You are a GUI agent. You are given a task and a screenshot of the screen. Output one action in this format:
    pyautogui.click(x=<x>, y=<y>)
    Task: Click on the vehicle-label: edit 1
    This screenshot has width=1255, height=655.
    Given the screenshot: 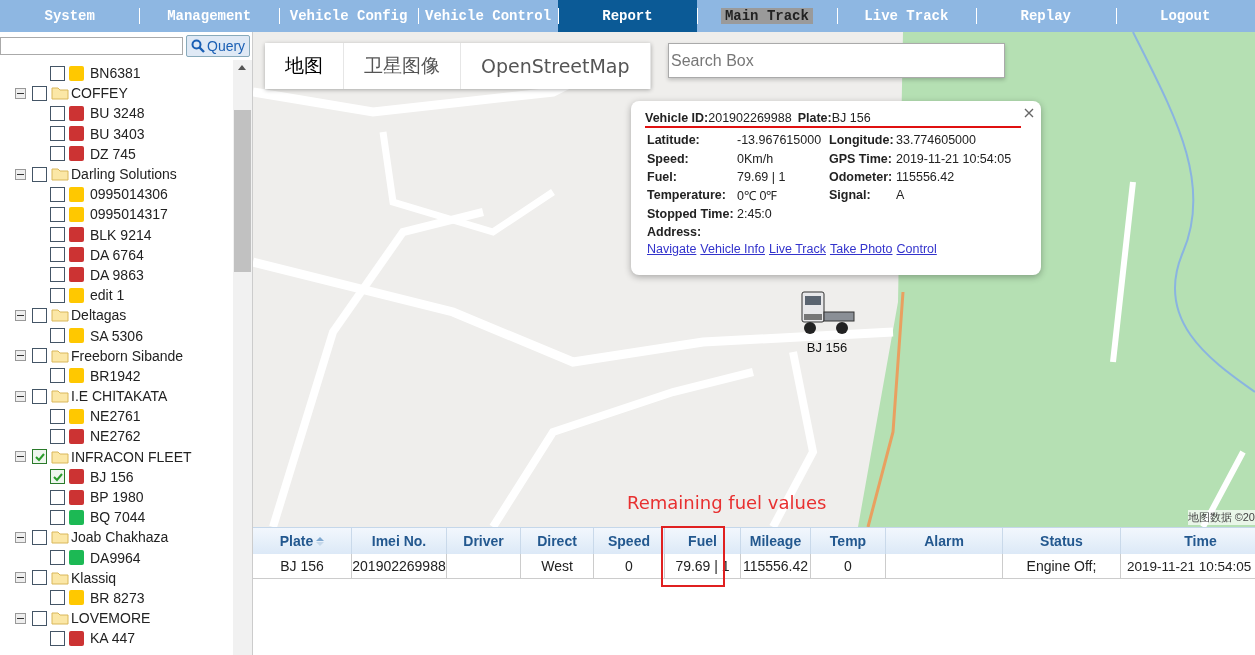 What is the action you would take?
    pyautogui.click(x=107, y=295)
    